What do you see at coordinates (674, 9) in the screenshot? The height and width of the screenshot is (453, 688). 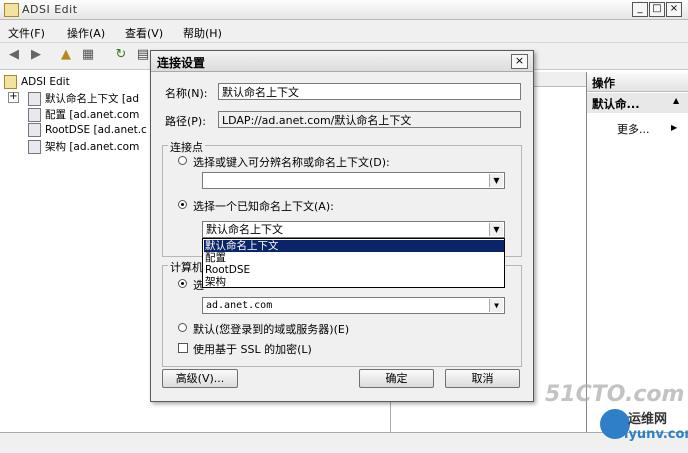 I see `close-window-button: ×` at bounding box center [674, 9].